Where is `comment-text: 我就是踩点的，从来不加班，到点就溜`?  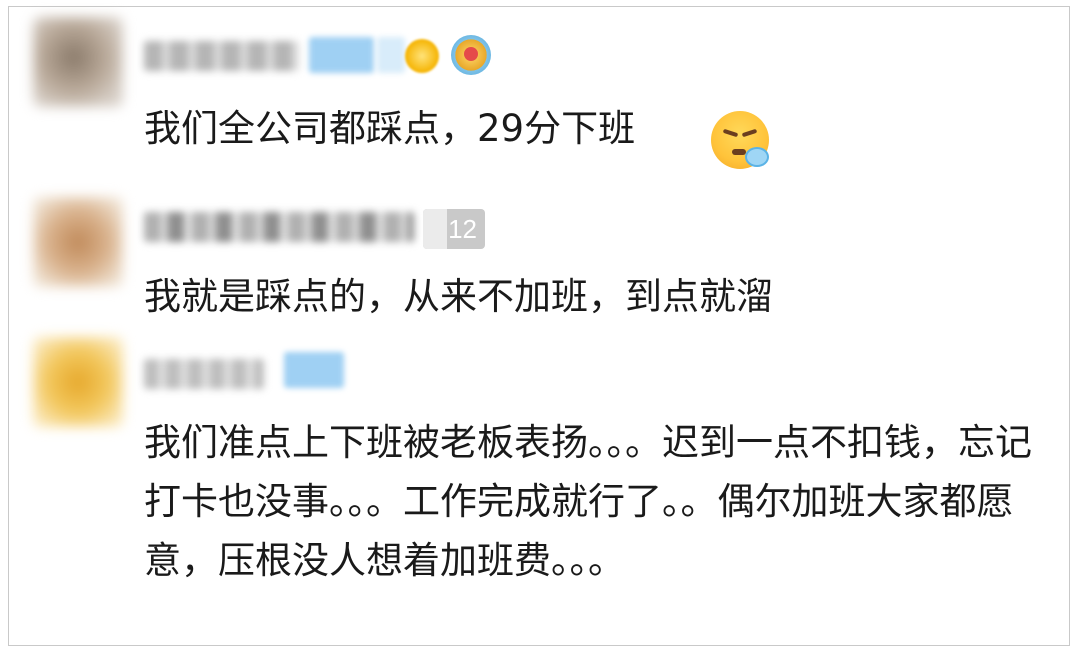
comment-text: 我就是踩点的，从来不加班，到点就溜 is located at coordinates (458, 296).